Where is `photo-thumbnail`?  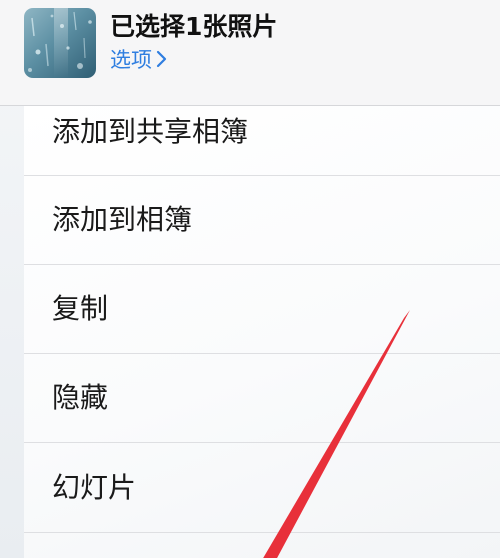 photo-thumbnail is located at coordinates (60, 43).